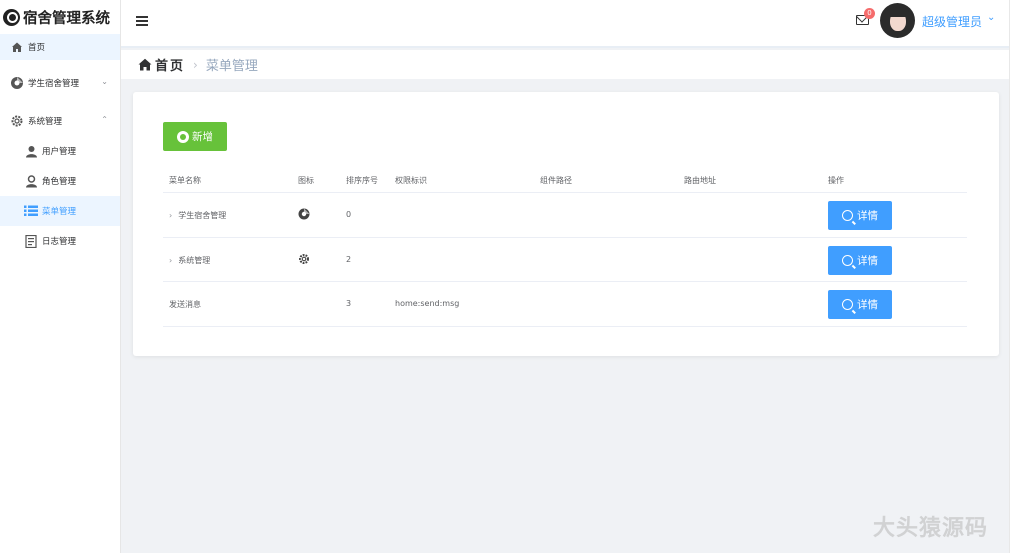 This screenshot has width=1024, height=553. What do you see at coordinates (349, 214) in the screenshot?
I see `row-order: 0` at bounding box center [349, 214].